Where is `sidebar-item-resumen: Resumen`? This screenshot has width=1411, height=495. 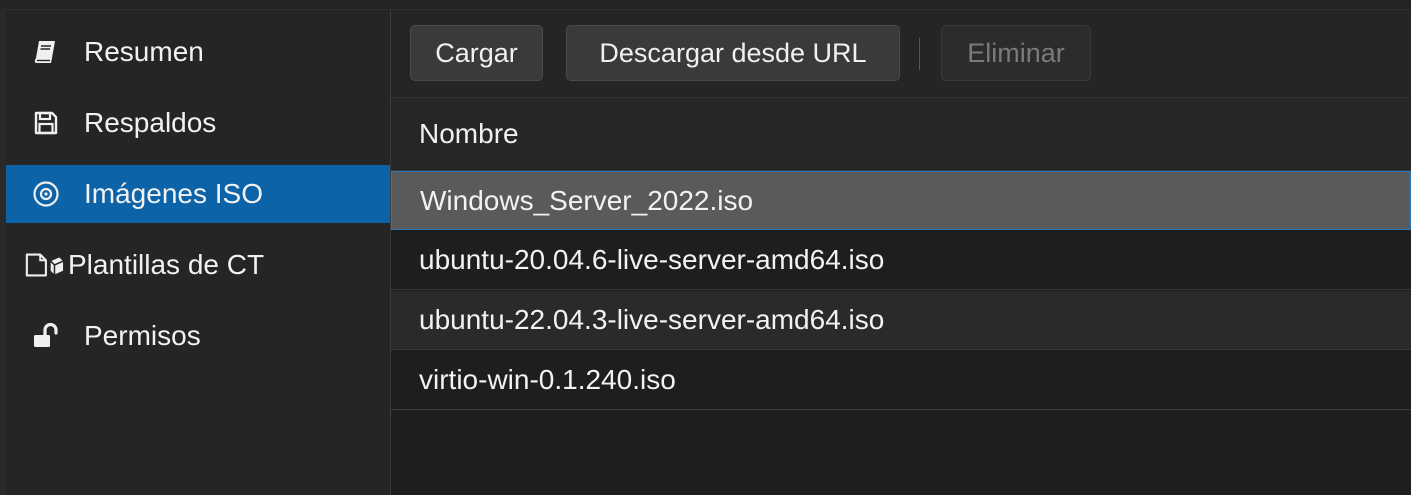
sidebar-item-resumen: Resumen is located at coordinates (198, 52).